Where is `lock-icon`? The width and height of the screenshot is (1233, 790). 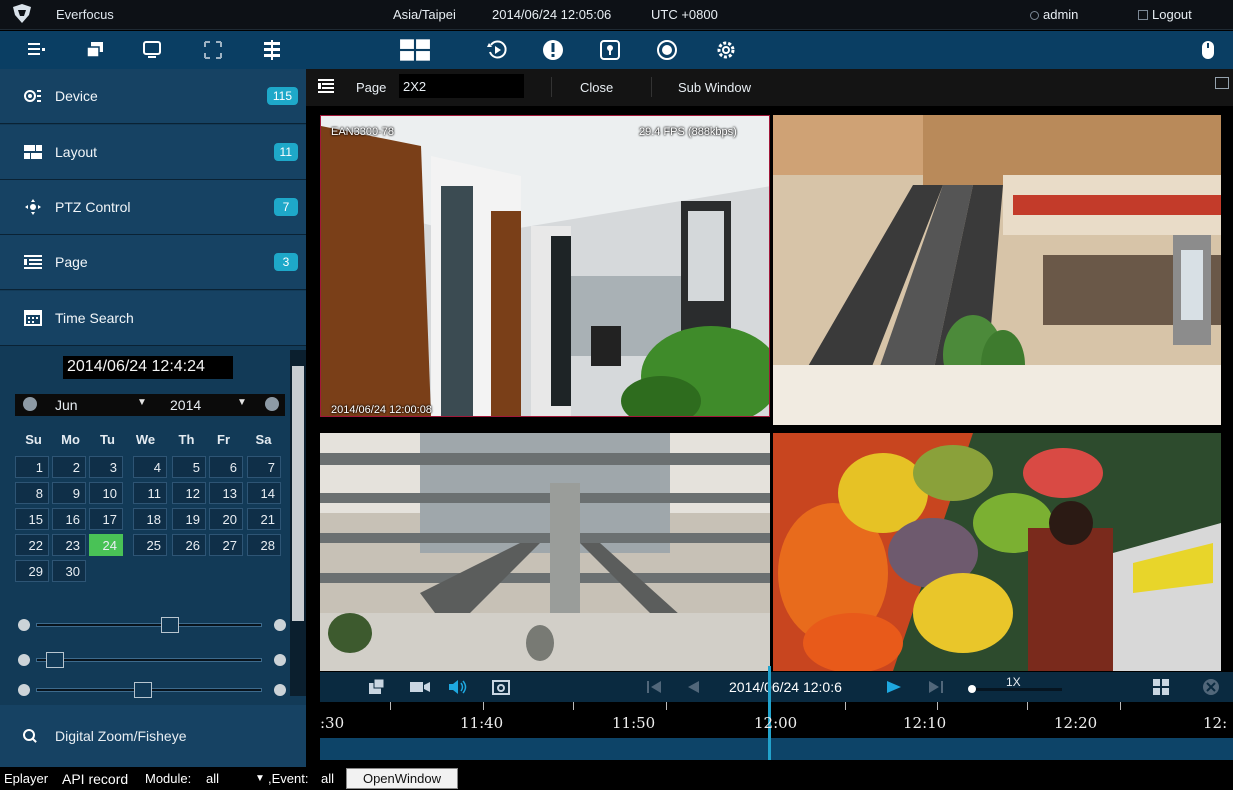 lock-icon is located at coordinates (610, 50).